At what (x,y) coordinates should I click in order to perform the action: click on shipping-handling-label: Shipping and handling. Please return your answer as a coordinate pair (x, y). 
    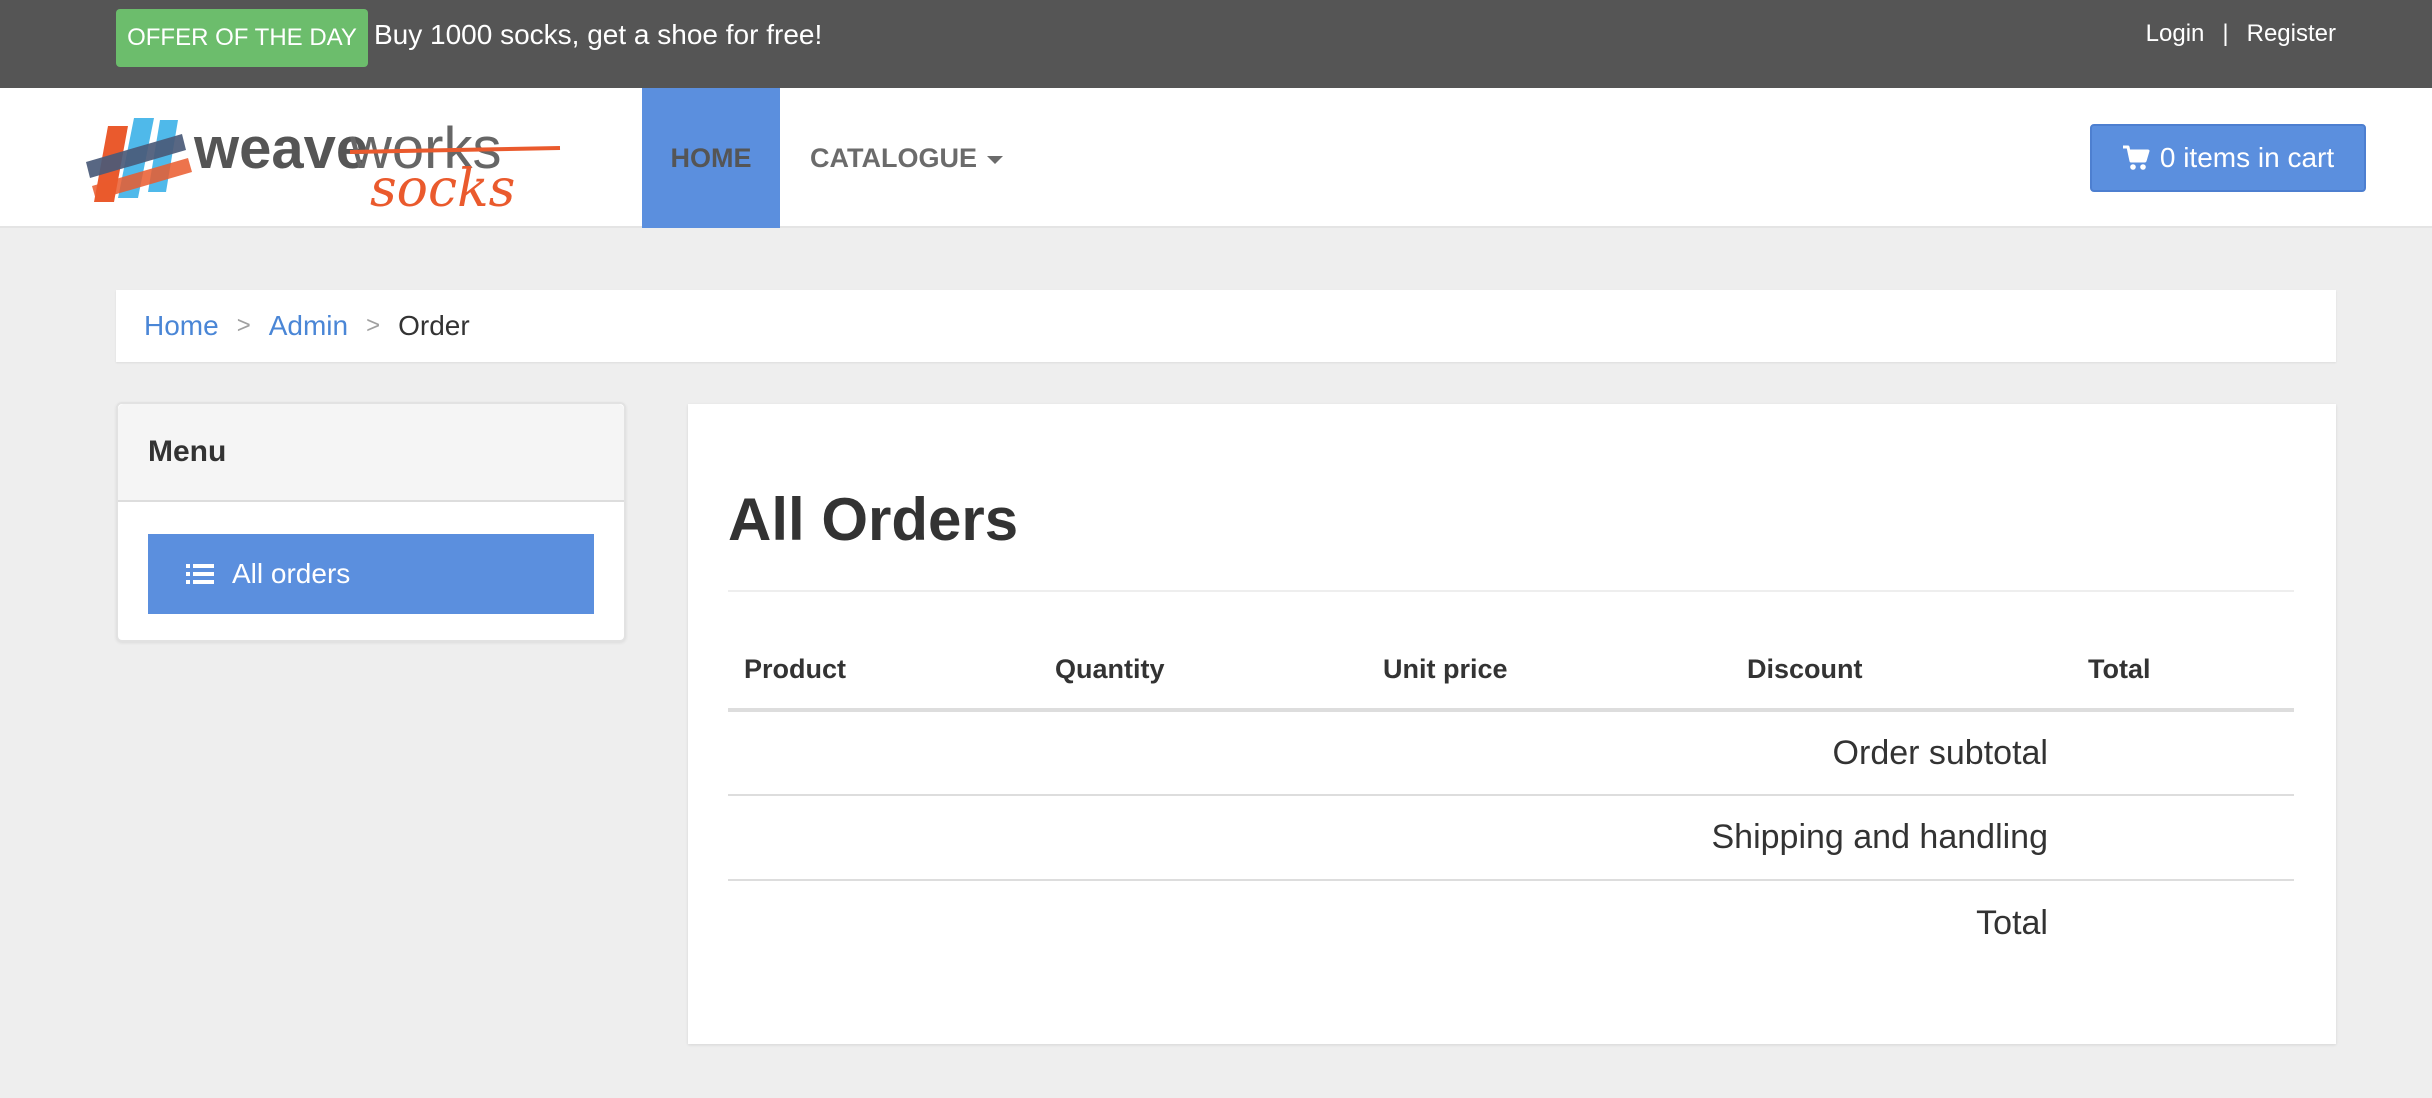
    Looking at the image, I should click on (1400, 838).